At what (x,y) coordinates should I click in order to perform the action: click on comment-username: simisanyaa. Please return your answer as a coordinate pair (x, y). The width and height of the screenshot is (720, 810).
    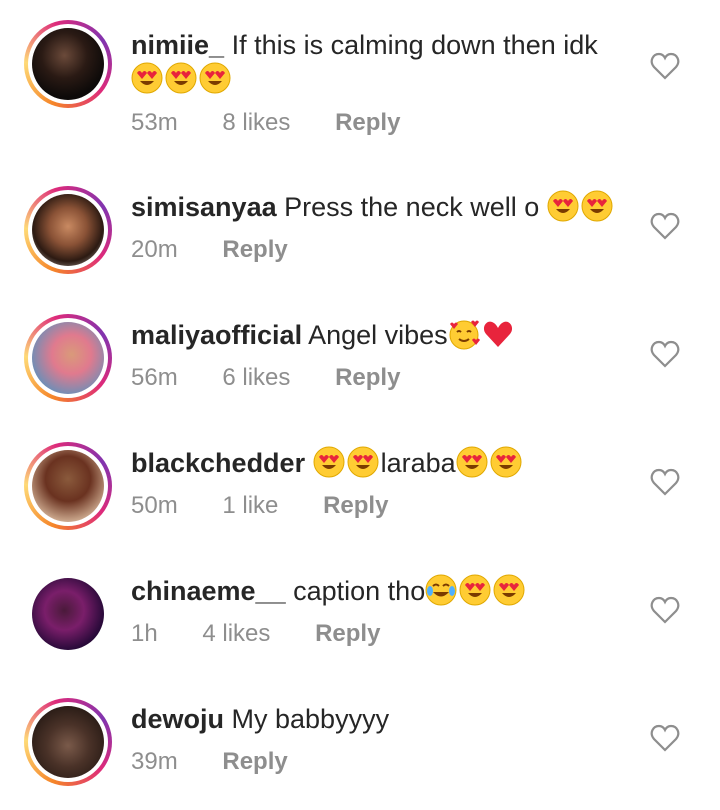
    Looking at the image, I should click on (204, 207).